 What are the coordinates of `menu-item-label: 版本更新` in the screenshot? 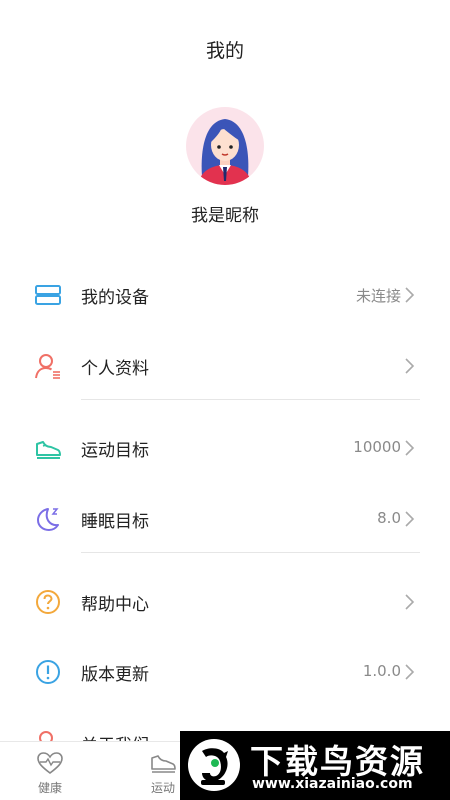 It's located at (115, 675).